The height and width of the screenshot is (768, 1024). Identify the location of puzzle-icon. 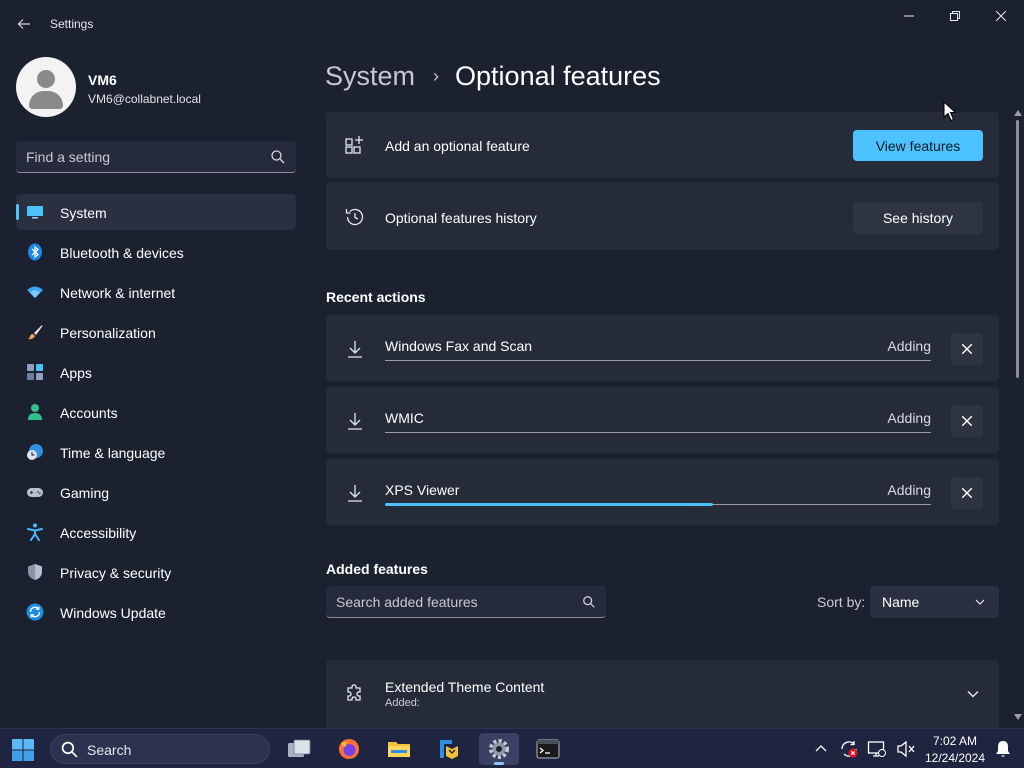
(354, 692).